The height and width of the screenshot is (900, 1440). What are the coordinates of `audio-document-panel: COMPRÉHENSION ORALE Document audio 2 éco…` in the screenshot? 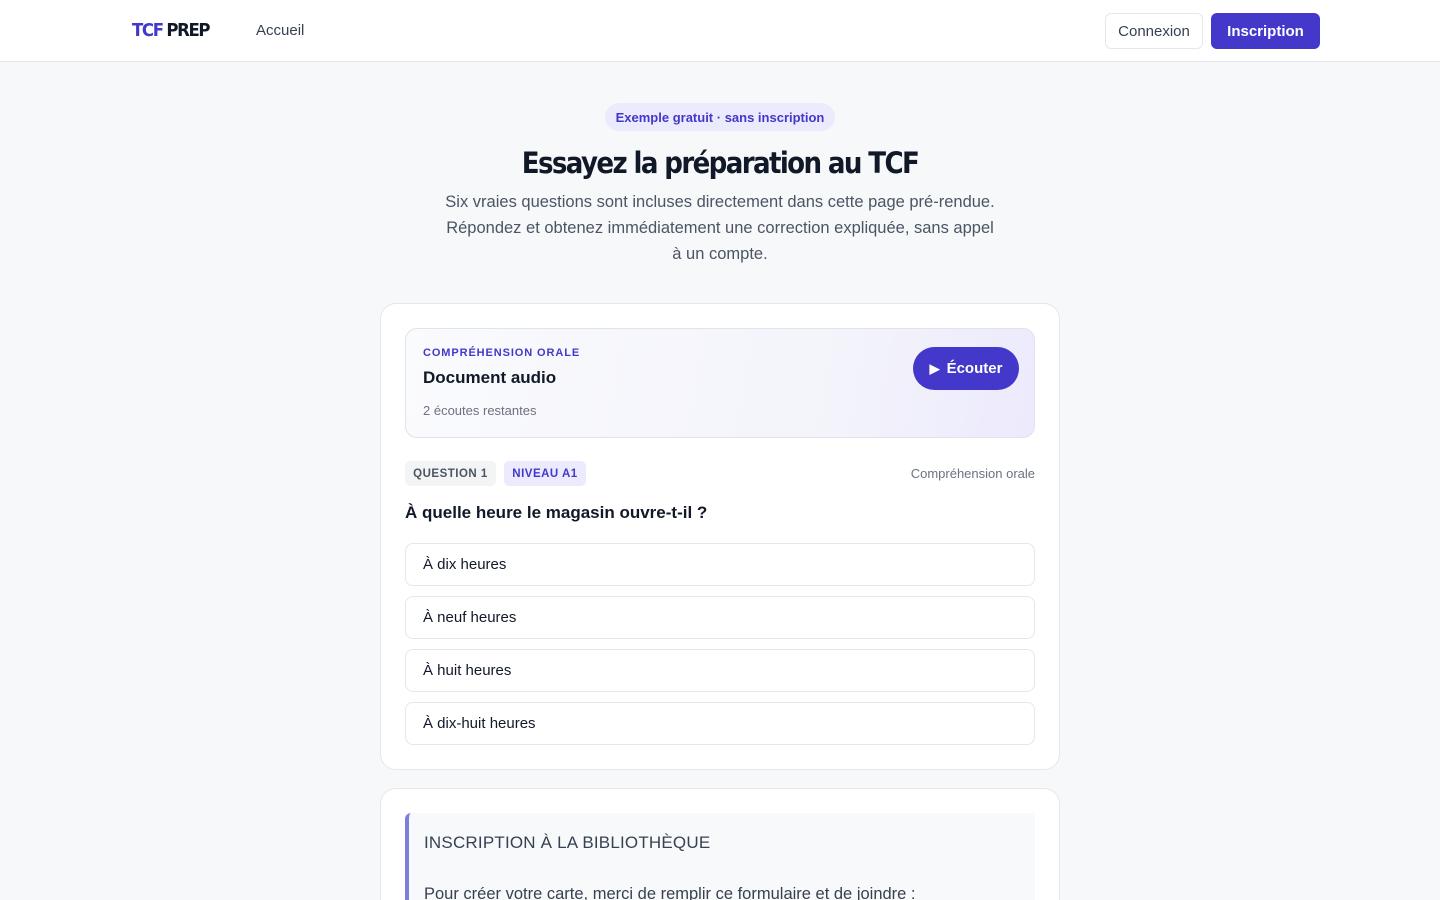 It's located at (720, 383).